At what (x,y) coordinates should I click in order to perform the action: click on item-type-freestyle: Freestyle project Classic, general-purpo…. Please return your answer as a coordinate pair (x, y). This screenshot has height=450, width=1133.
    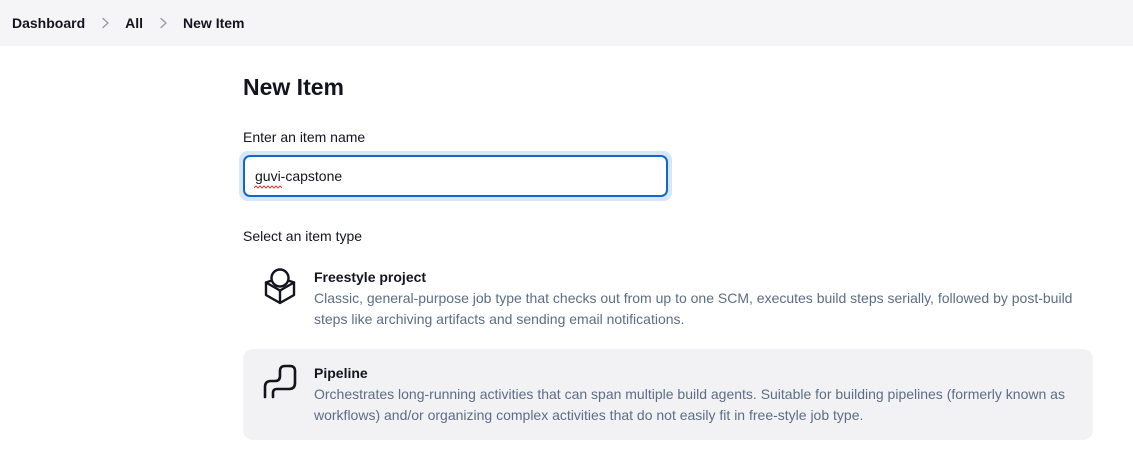
    Looking at the image, I should click on (668, 296).